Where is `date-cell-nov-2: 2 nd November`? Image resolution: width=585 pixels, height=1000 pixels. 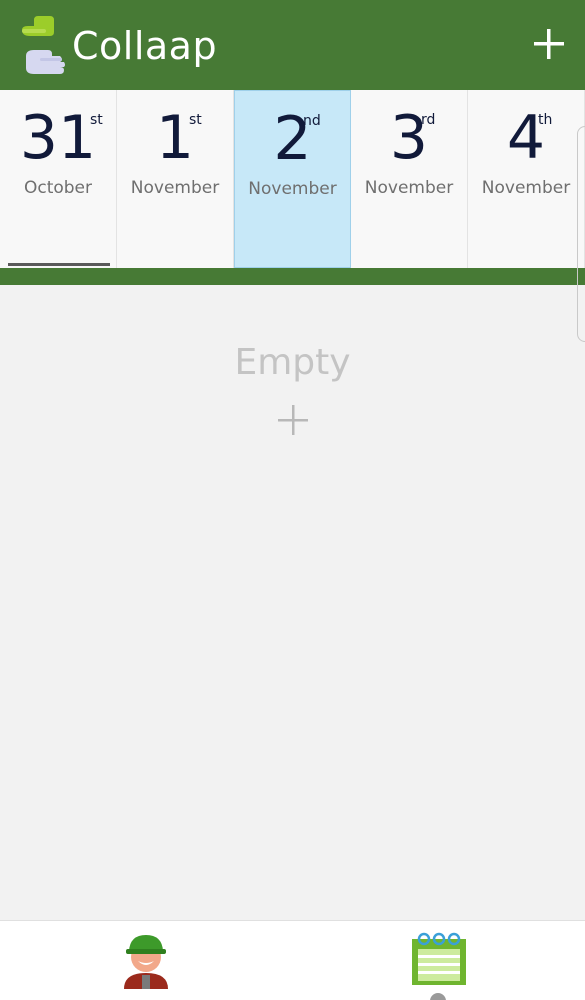 date-cell-nov-2: 2 nd November is located at coordinates (292, 179).